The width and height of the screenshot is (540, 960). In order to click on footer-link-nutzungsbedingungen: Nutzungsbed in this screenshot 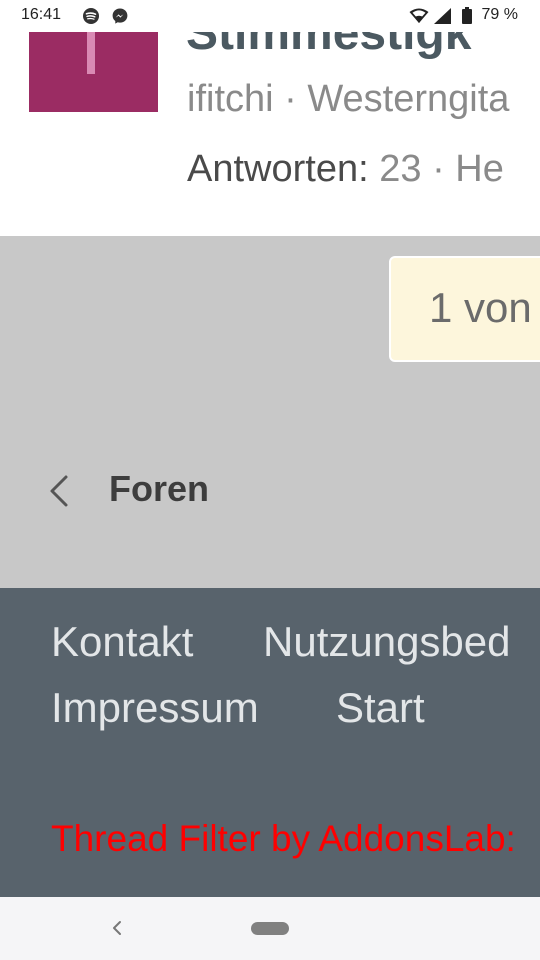, I will do `click(387, 642)`.